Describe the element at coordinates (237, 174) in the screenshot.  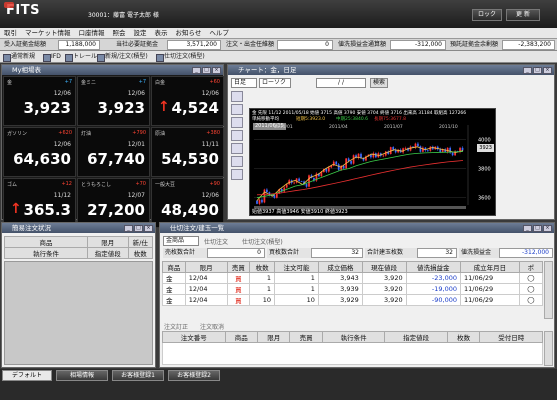
I see `save-icon` at that location.